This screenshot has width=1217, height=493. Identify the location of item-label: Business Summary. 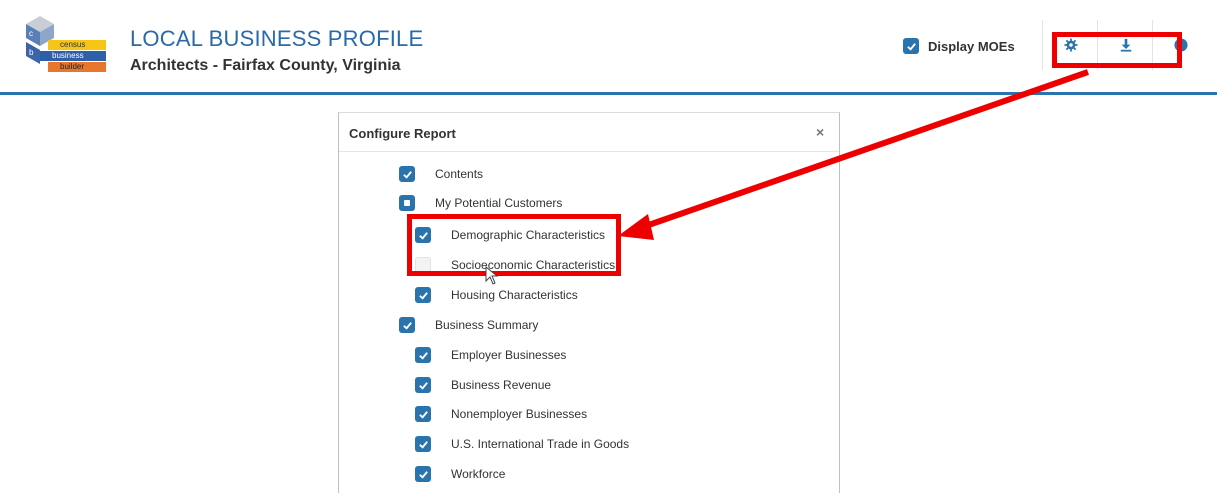
(487, 325).